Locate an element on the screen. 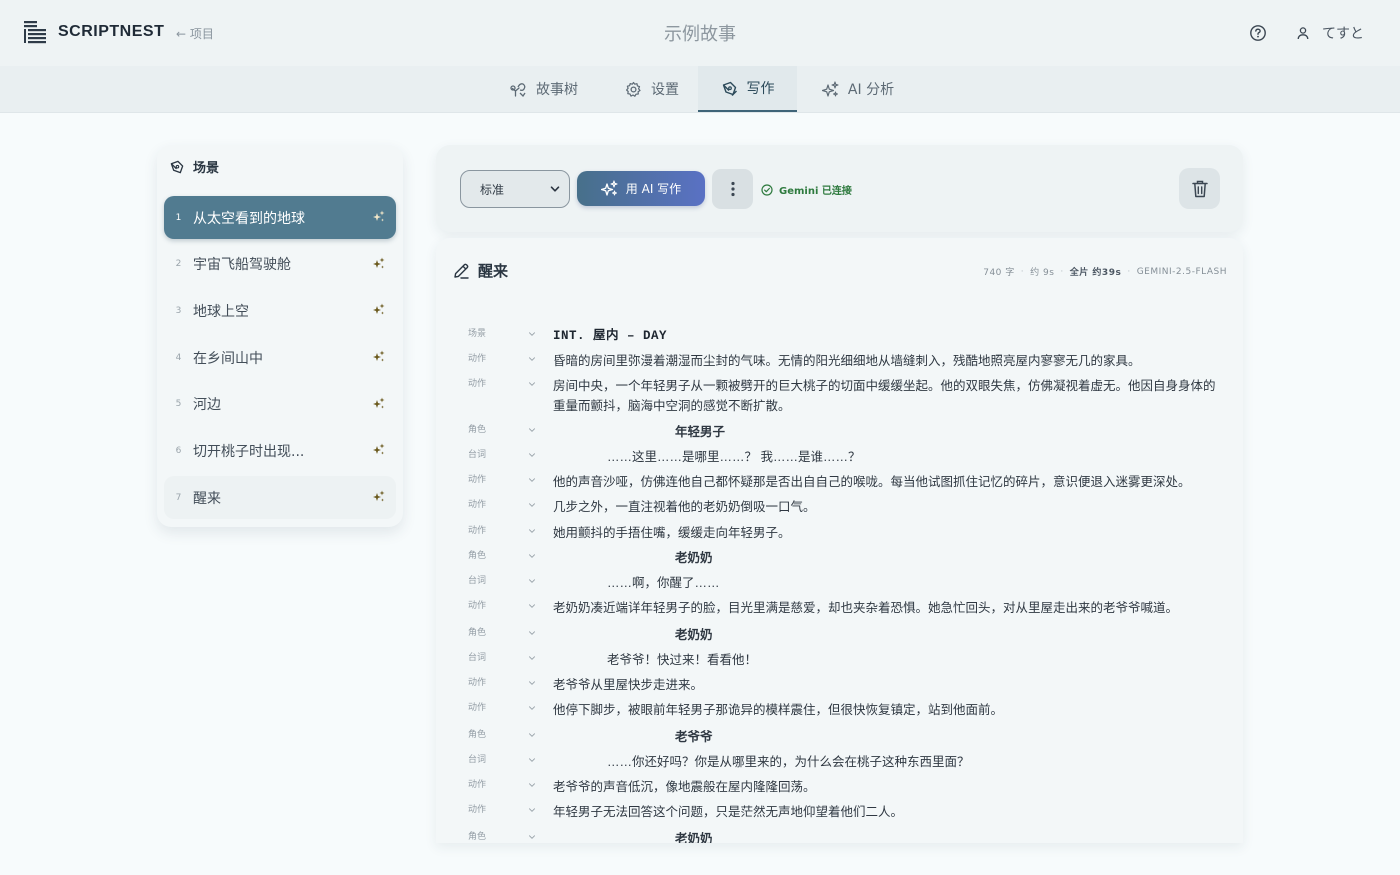 The height and width of the screenshot is (875, 1400). line-text: 他停下脚步，被眼前年轻男子那诡异的模样震住，但很快恢复镇定，站到他面前。 is located at coordinates (886, 710).